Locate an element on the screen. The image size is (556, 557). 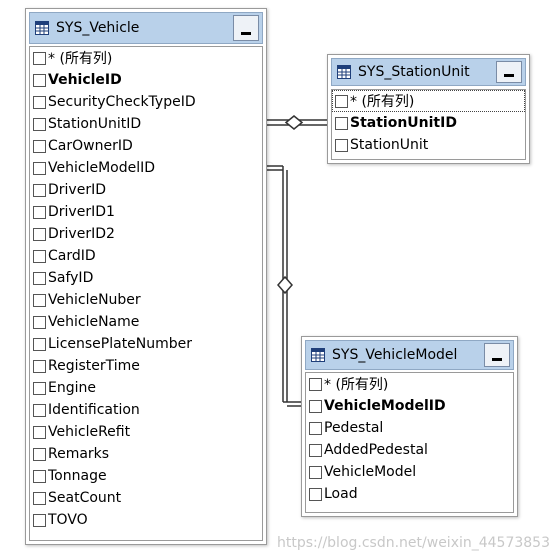
column-row: StationUnit is located at coordinates (428, 145).